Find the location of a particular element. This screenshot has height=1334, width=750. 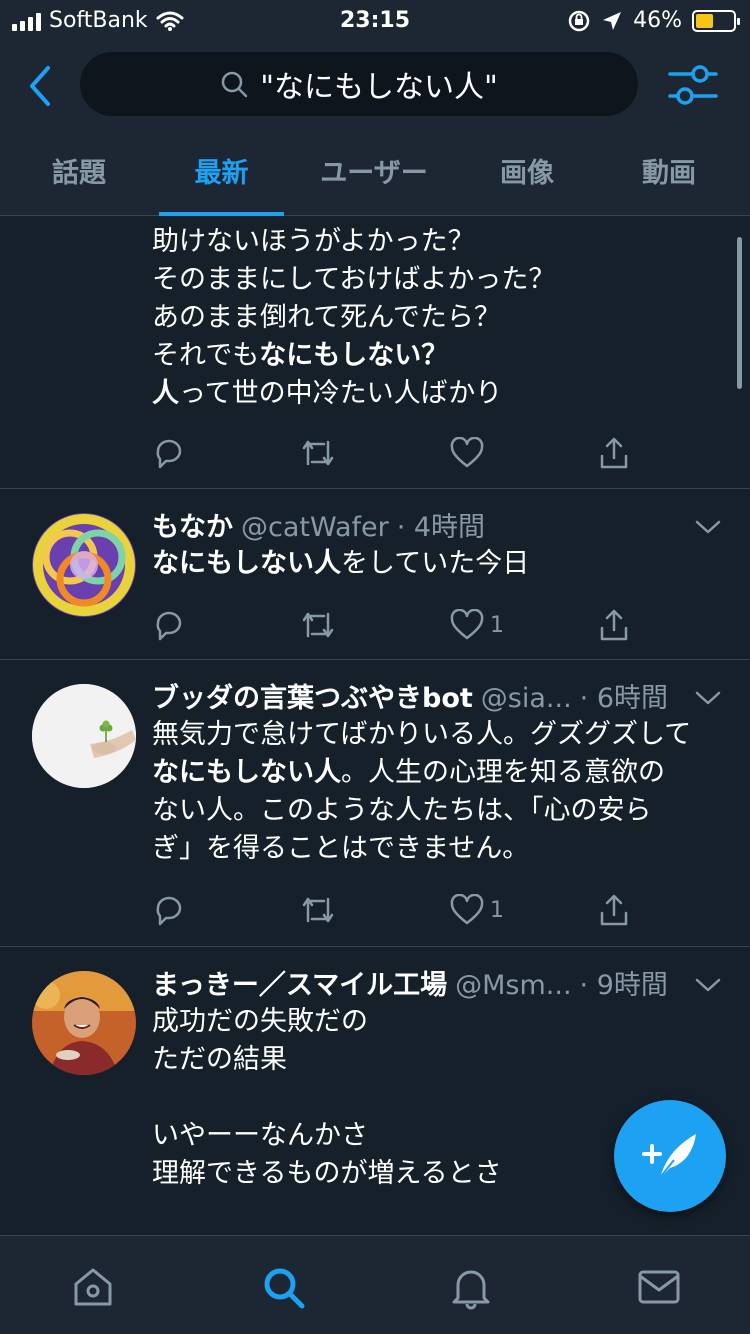

tweet-item: もなか @catWafer · 4時間 なにもしない人をしていた今日 1 is located at coordinates (375, 574).